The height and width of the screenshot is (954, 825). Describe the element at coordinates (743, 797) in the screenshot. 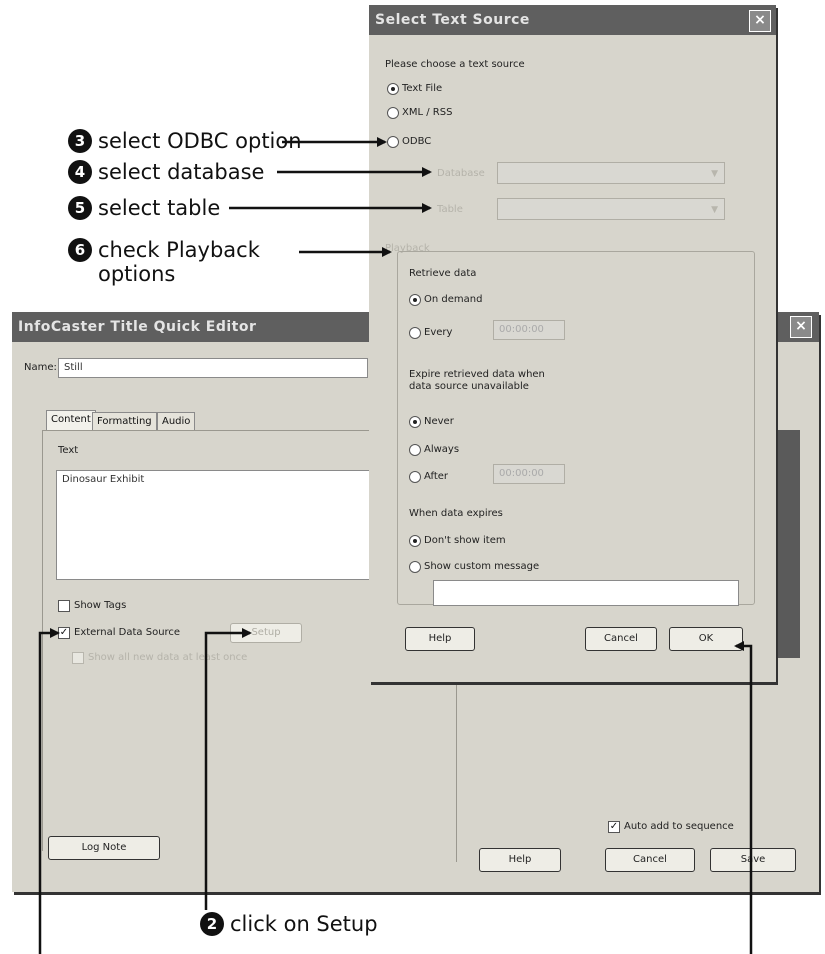

I see `arrow-to-ok` at that location.